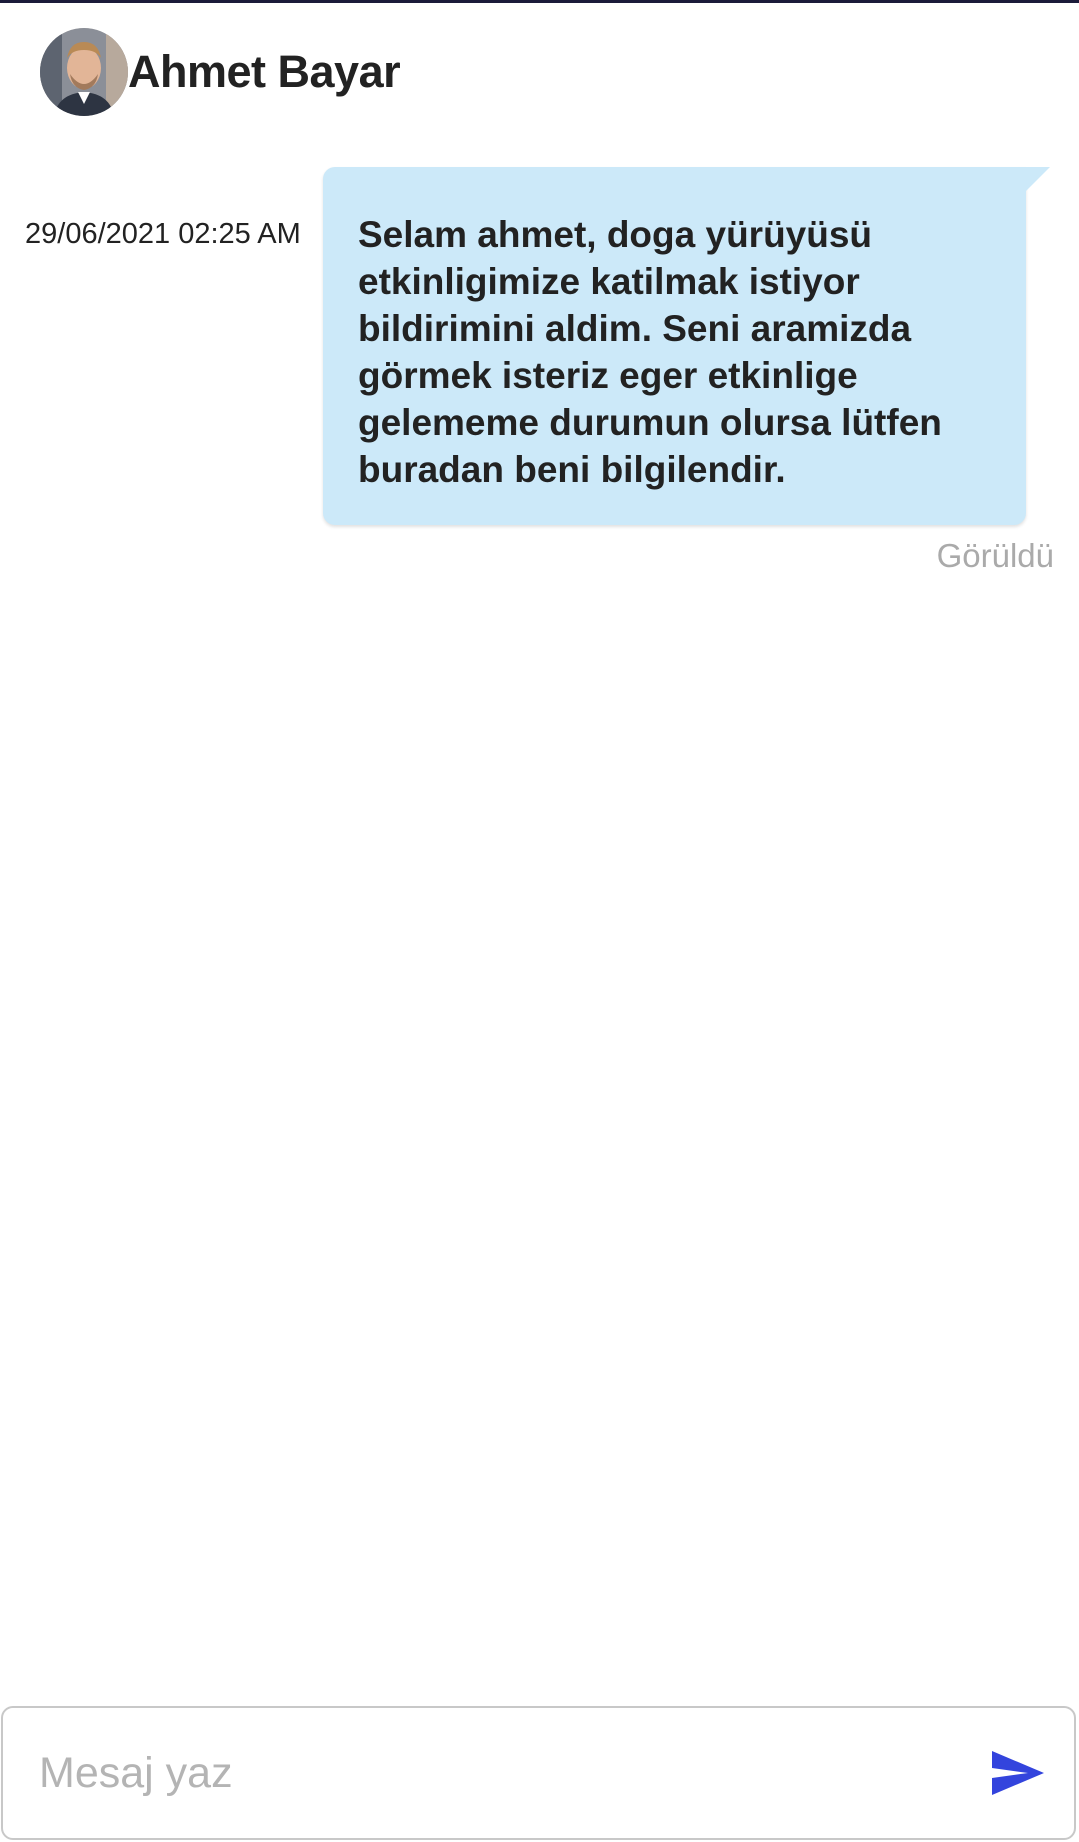 The image size is (1079, 1842). I want to click on message-timestamp: 29/06/2021 02:25 AM, so click(163, 234).